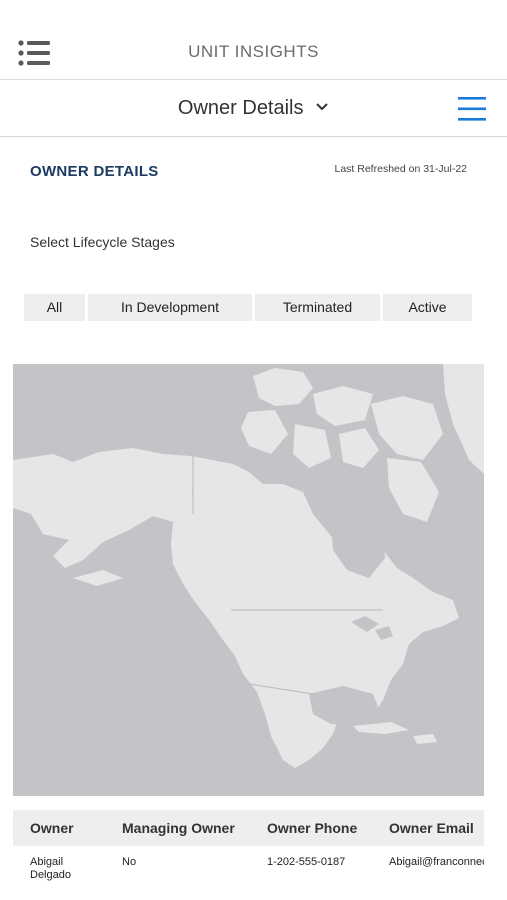 The width and height of the screenshot is (507, 900). What do you see at coordinates (427, 307) in the screenshot?
I see `stage-active-button: Active` at bounding box center [427, 307].